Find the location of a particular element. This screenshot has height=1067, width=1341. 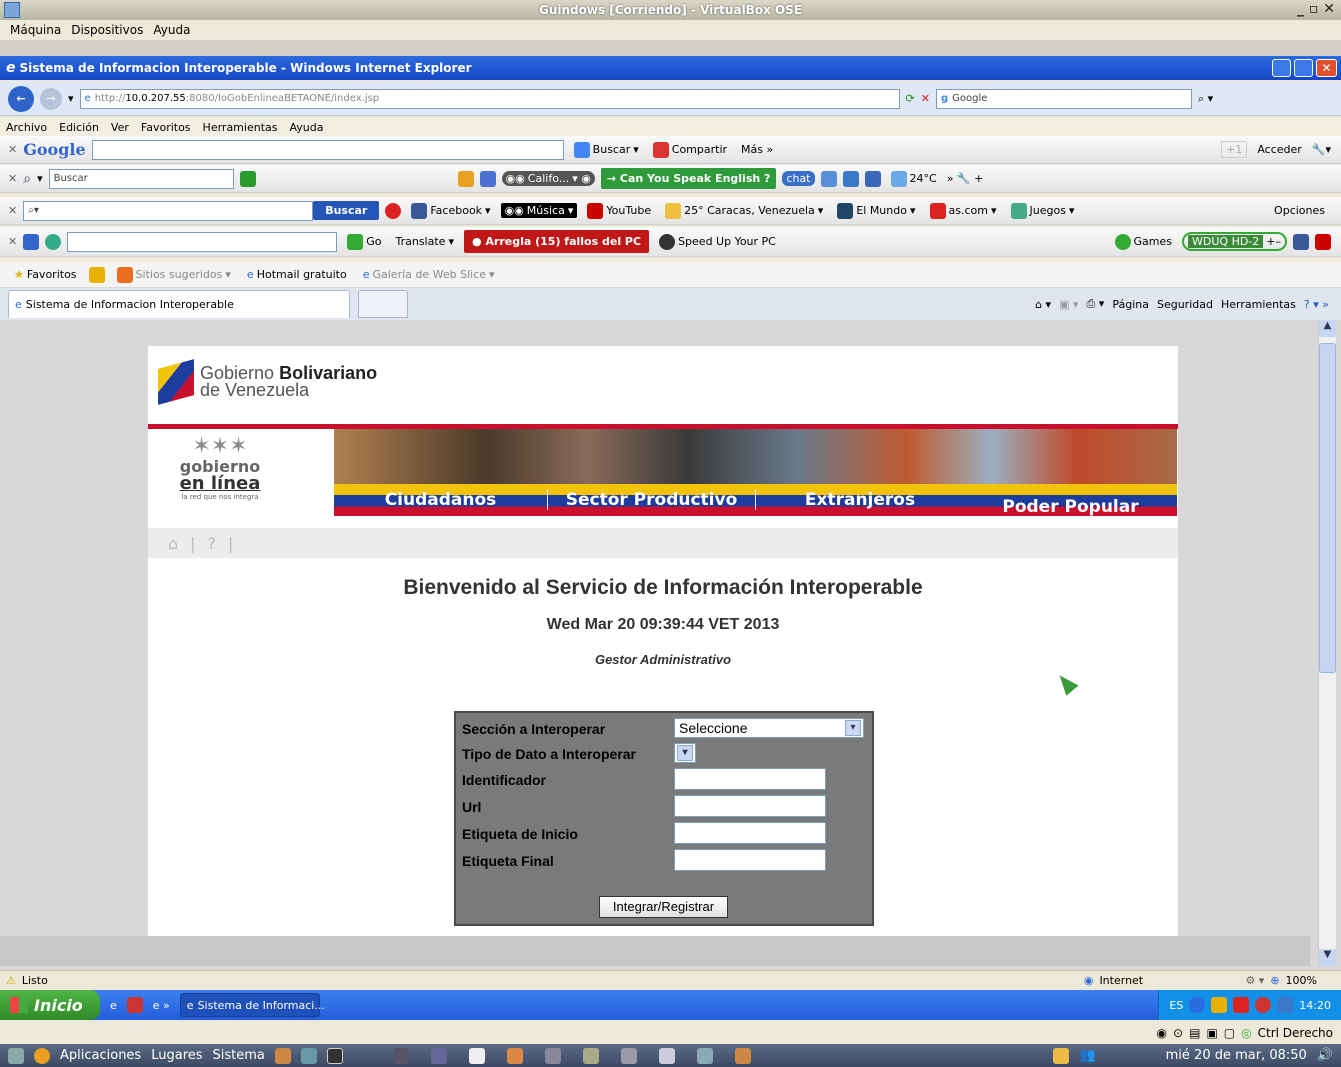

facebook-button: Facebook ▾ is located at coordinates (450, 211).